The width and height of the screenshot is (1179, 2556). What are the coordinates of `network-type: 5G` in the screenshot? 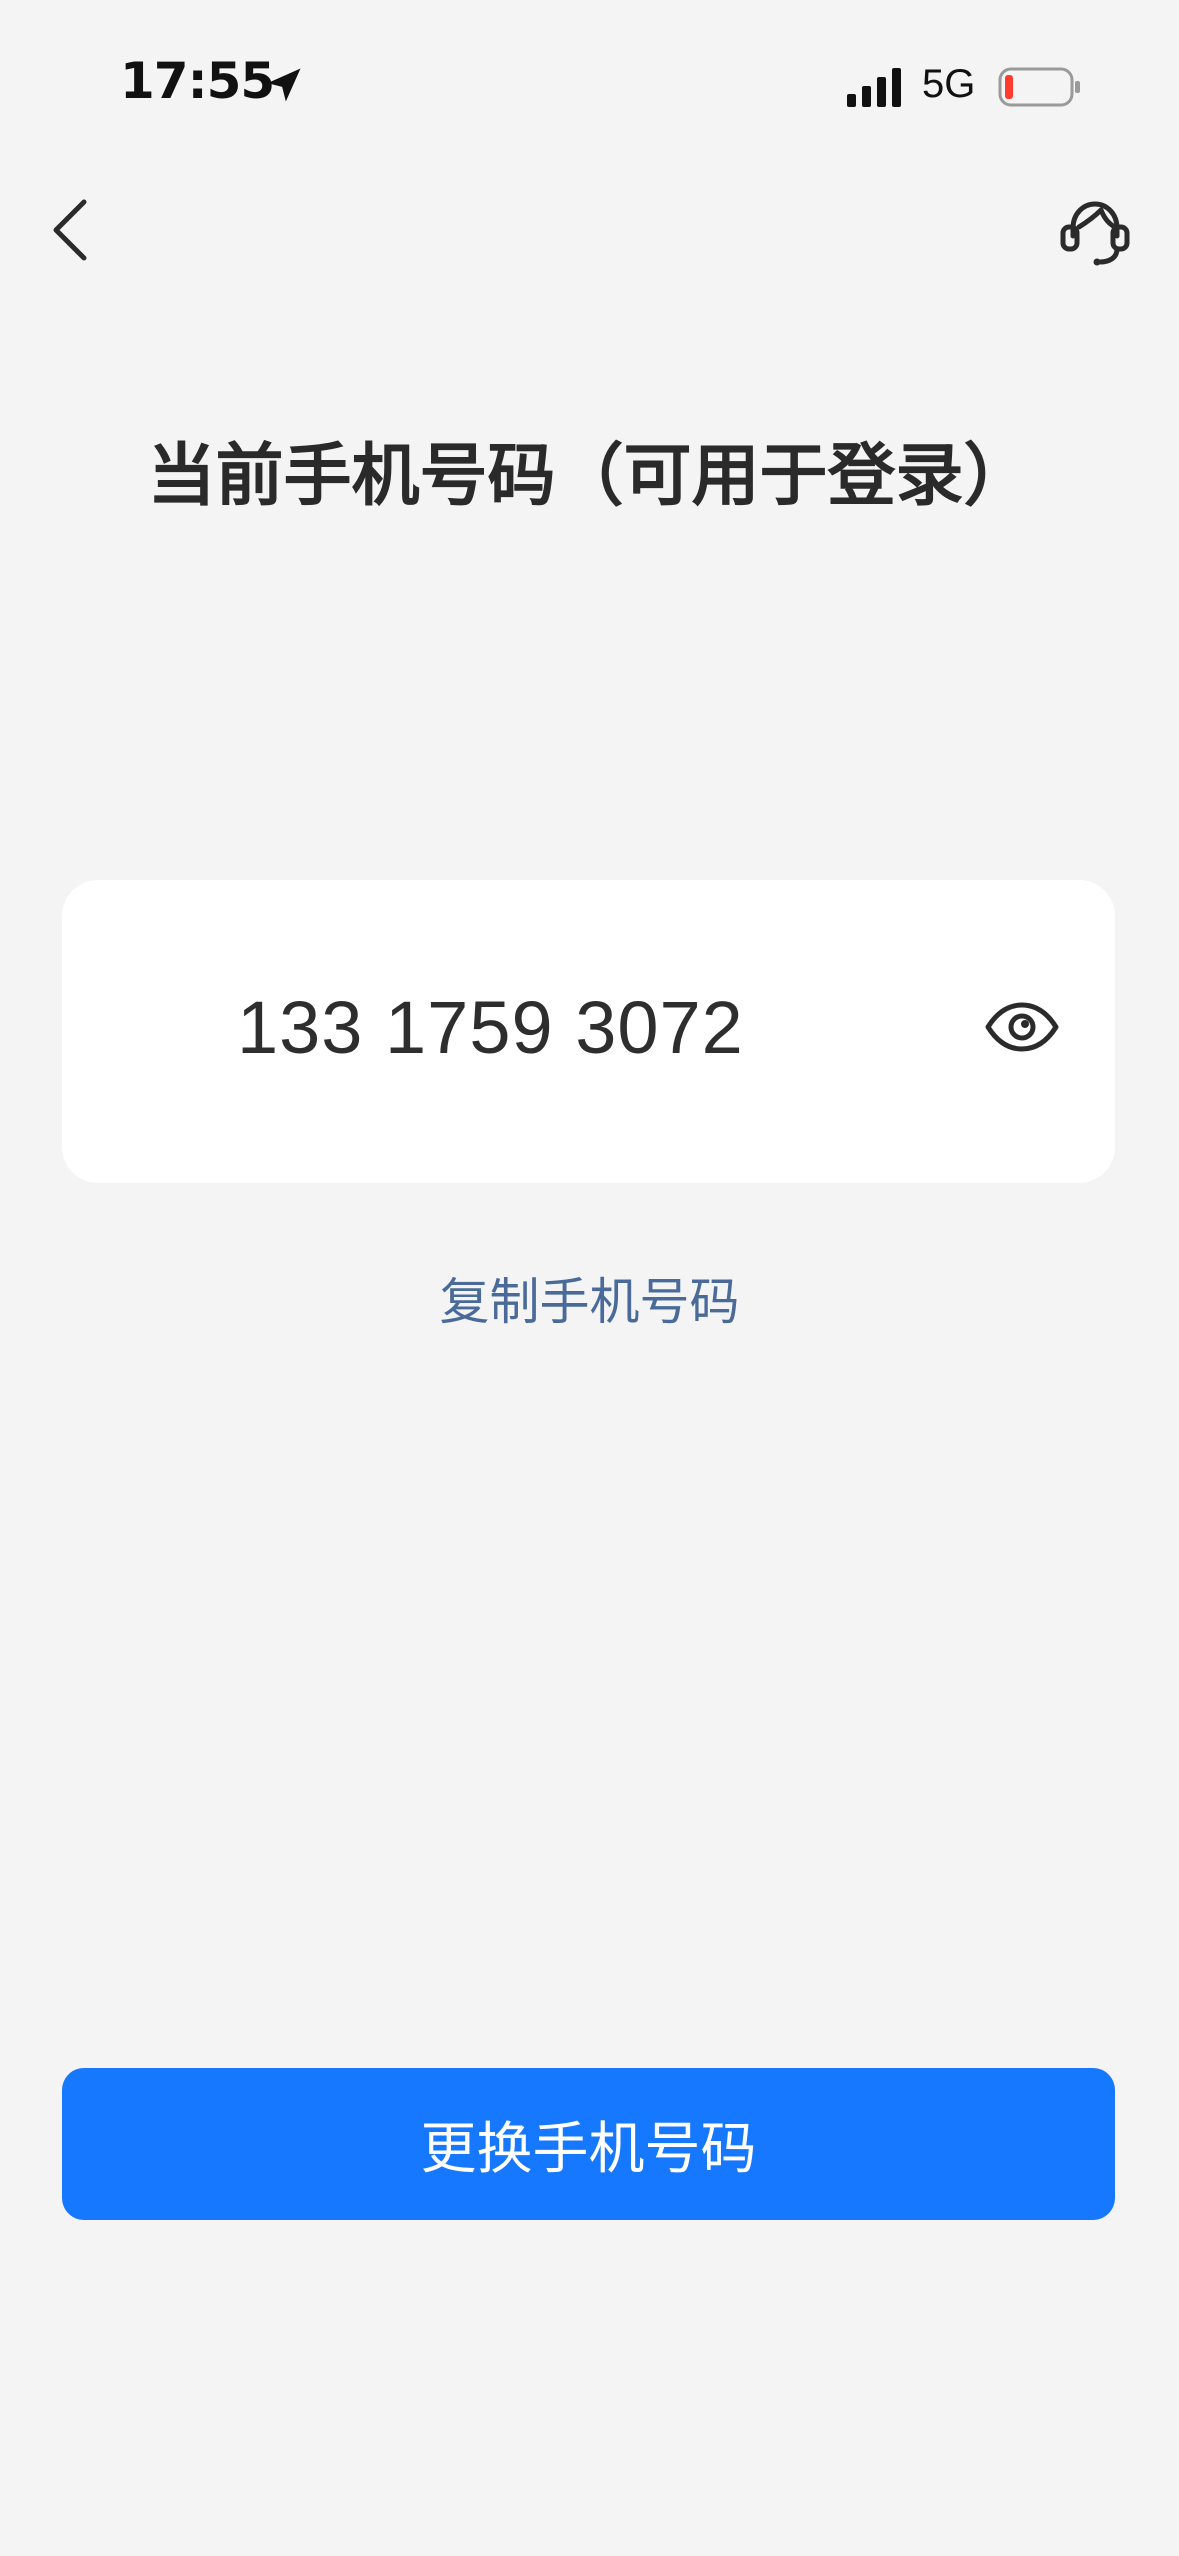 It's located at (949, 84).